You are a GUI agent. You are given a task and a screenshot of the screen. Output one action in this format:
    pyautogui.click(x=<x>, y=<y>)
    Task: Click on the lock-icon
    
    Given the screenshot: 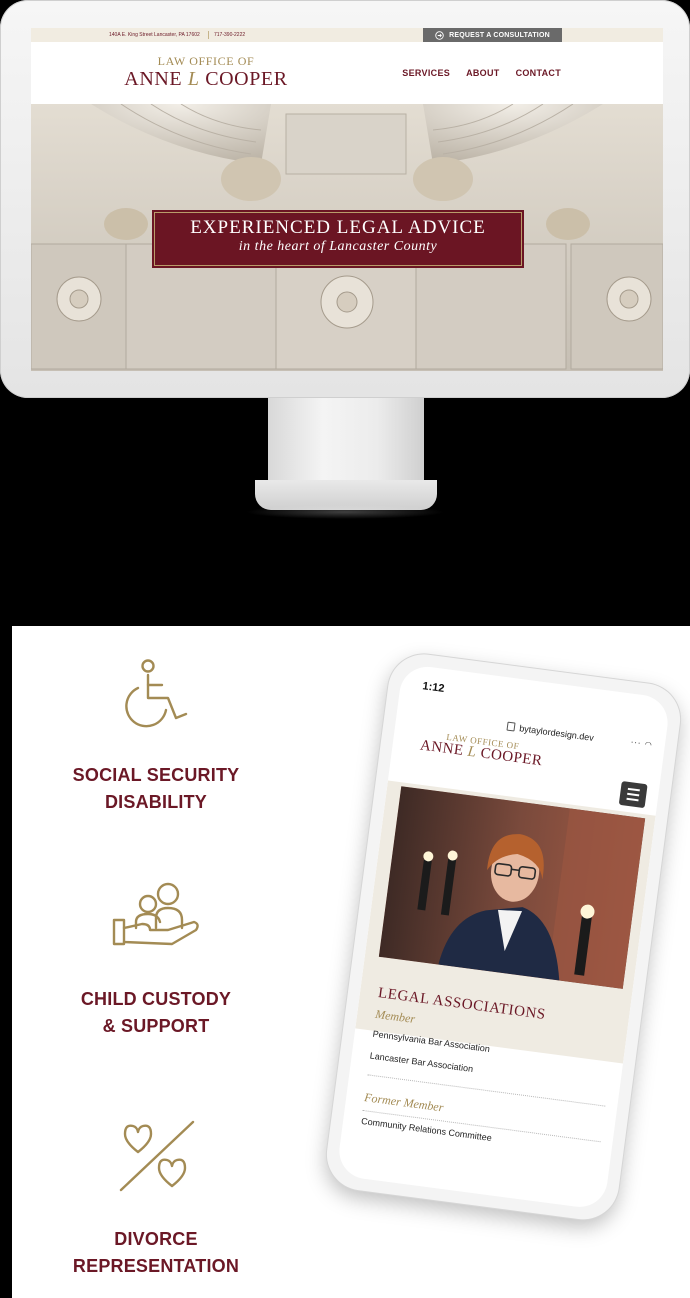 What is the action you would take?
    pyautogui.click(x=511, y=726)
    